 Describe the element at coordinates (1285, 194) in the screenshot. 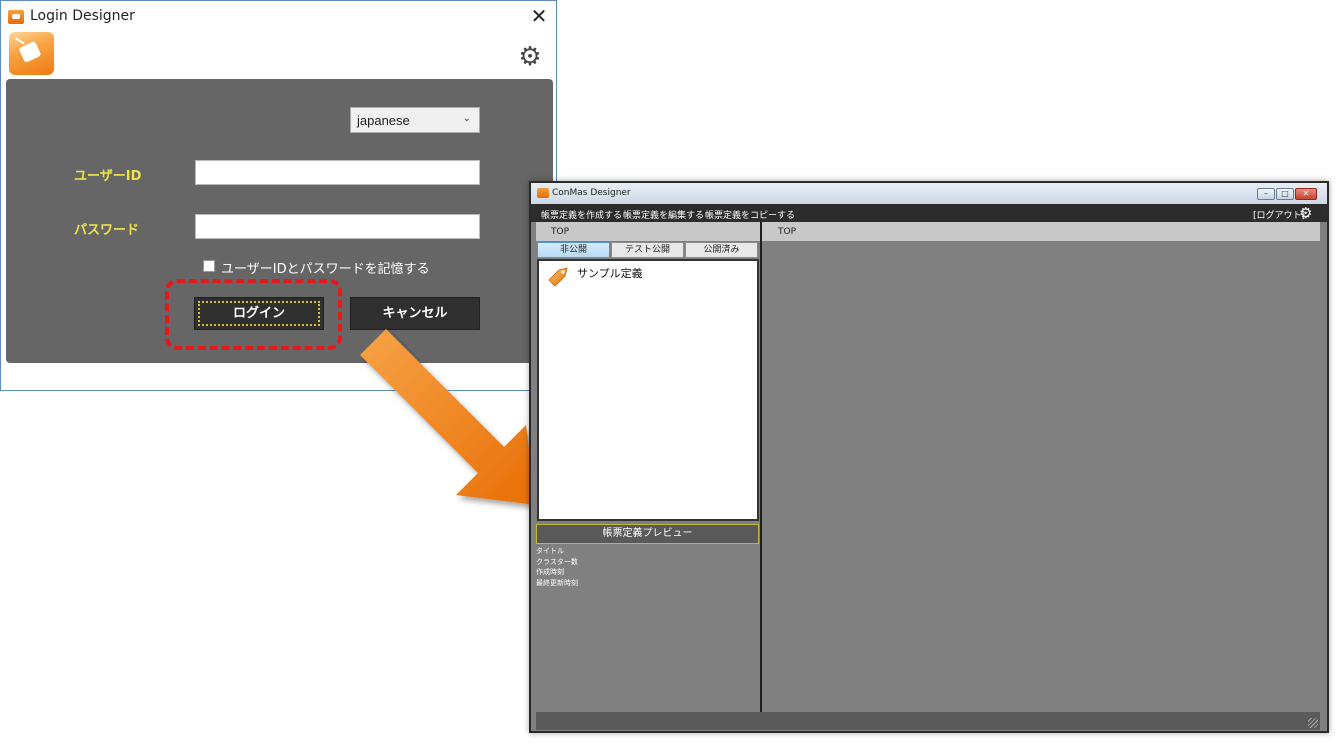

I see `maximize-icon: □` at that location.